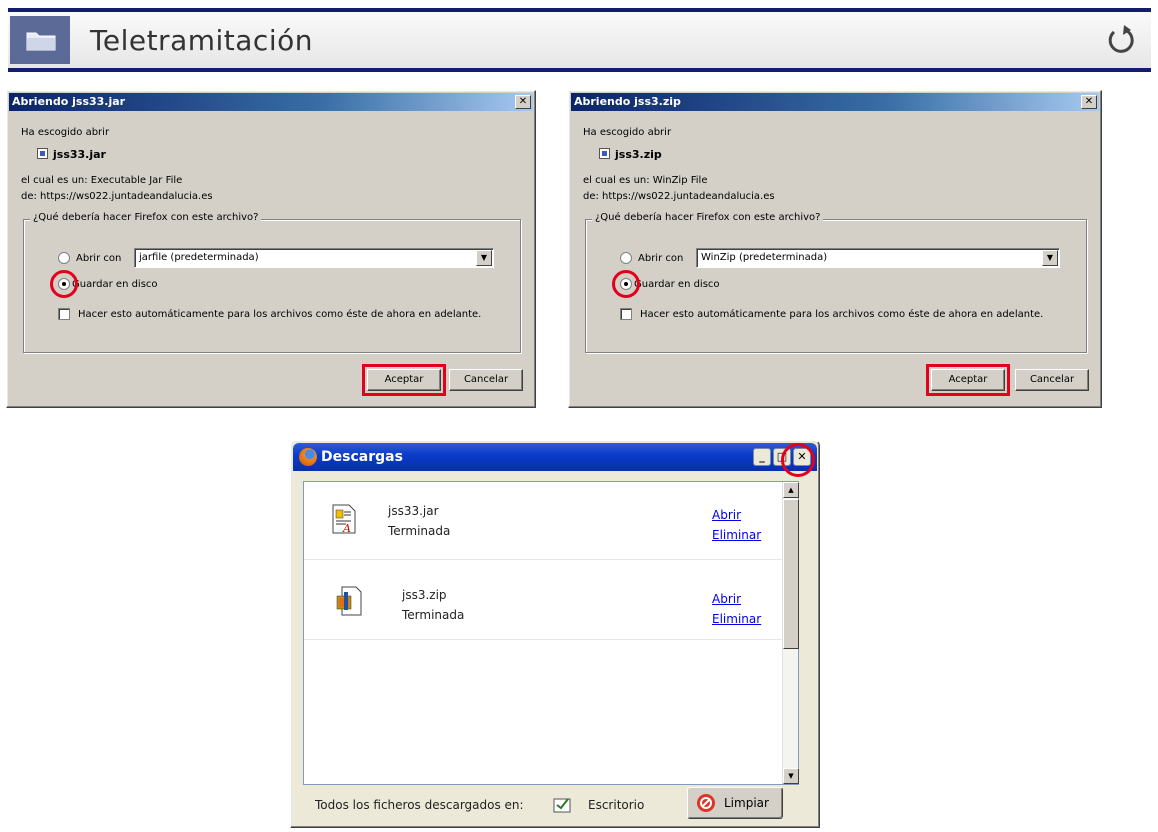 This screenshot has height=832, width=1158. I want to click on scroll-up-icon: ▲, so click(791, 490).